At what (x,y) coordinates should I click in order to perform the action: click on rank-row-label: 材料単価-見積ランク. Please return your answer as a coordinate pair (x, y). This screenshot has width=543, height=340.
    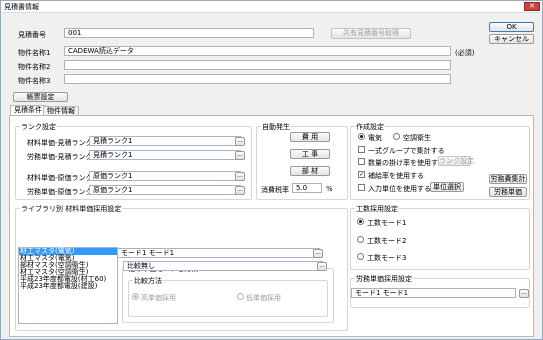
    Looking at the image, I should click on (60, 143).